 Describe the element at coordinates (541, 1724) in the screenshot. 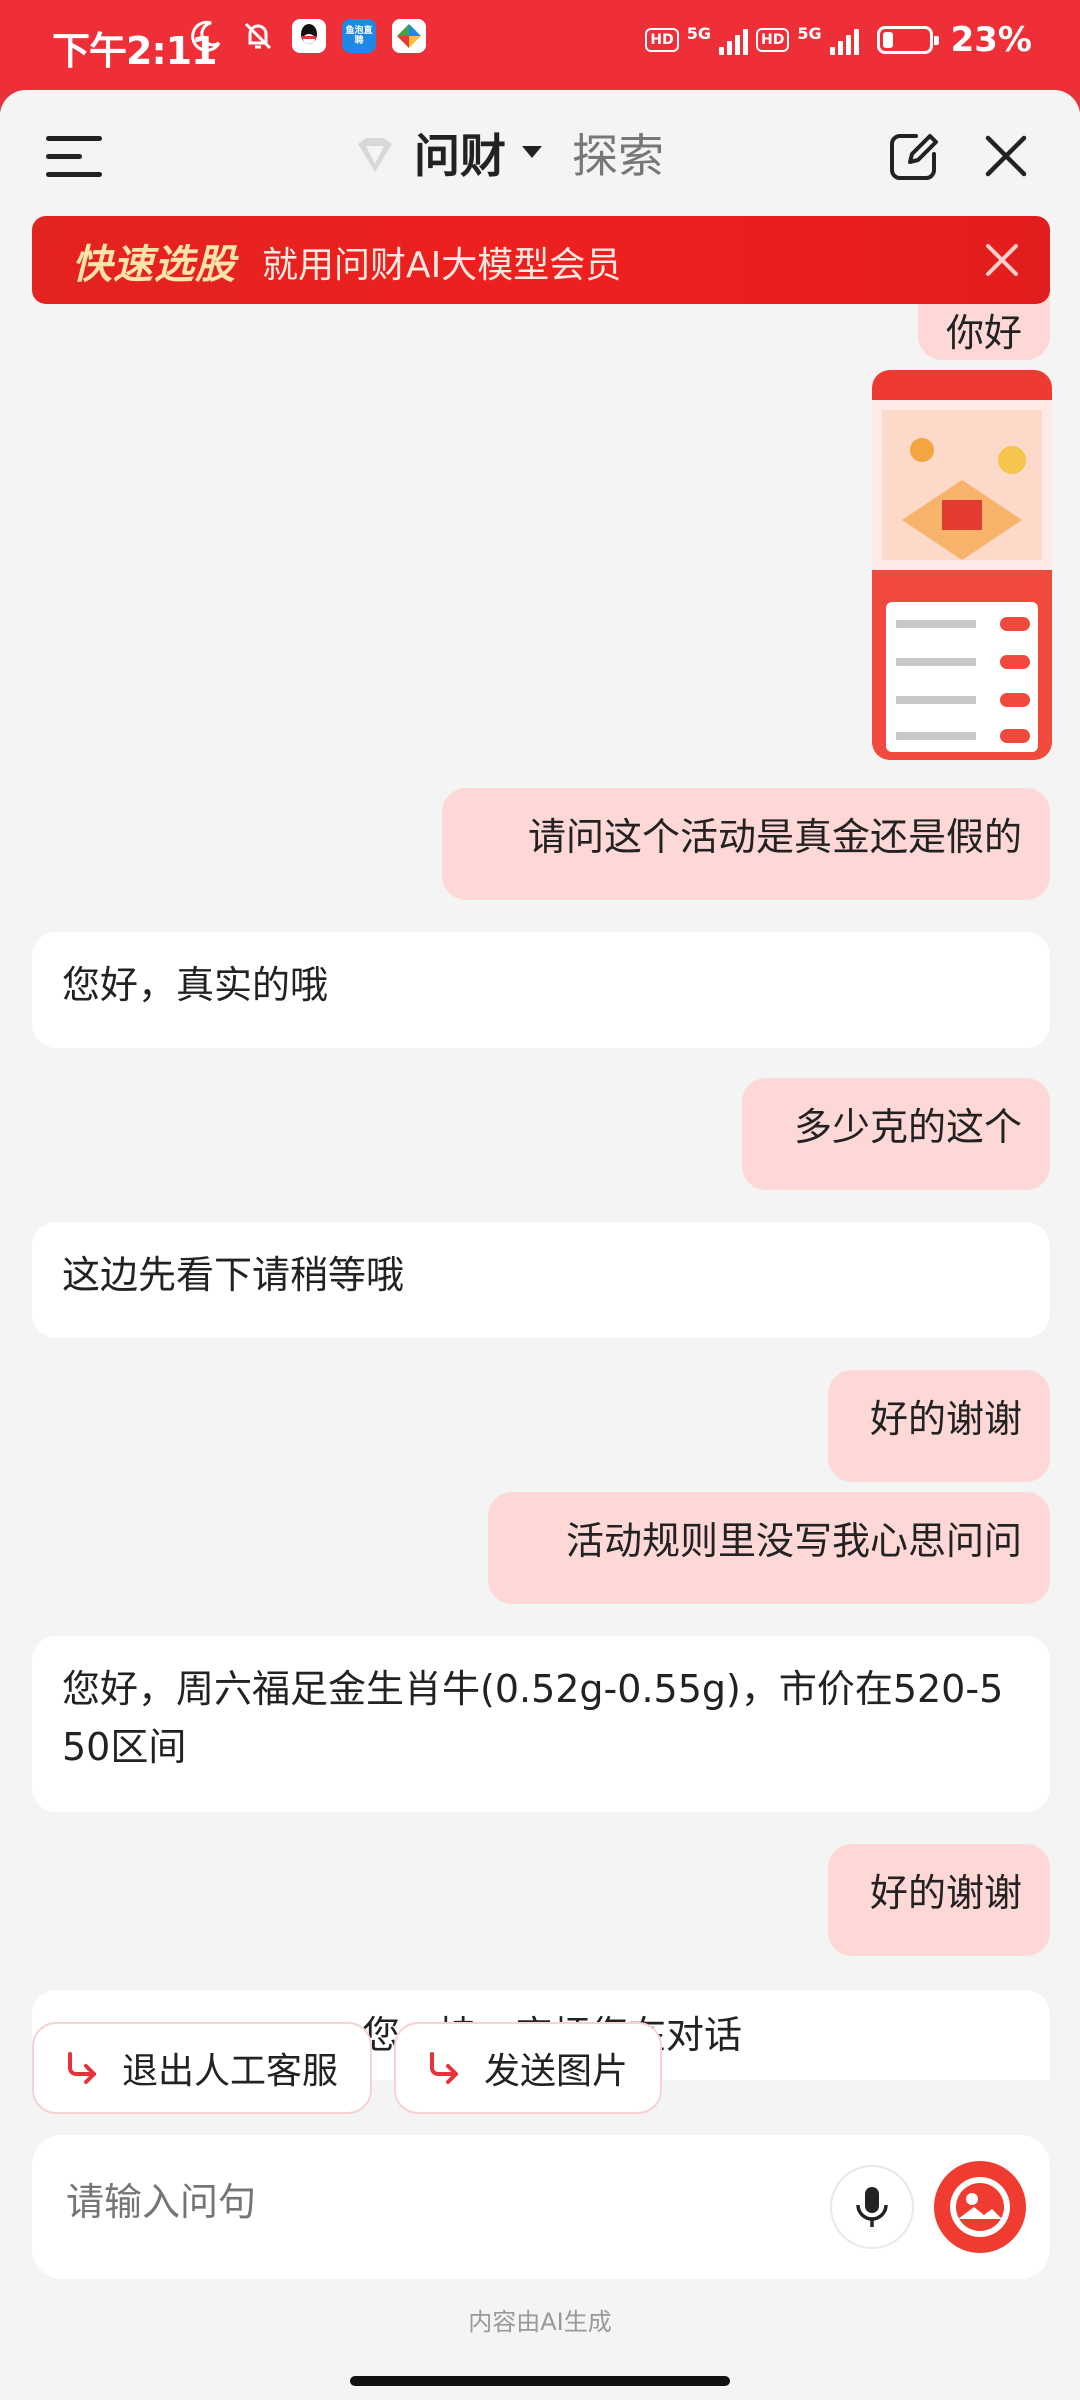

I see `chat-message-agent: 您好，周六福足金生肖牛(0.52g-0.55g)，市价在520-550区间` at that location.